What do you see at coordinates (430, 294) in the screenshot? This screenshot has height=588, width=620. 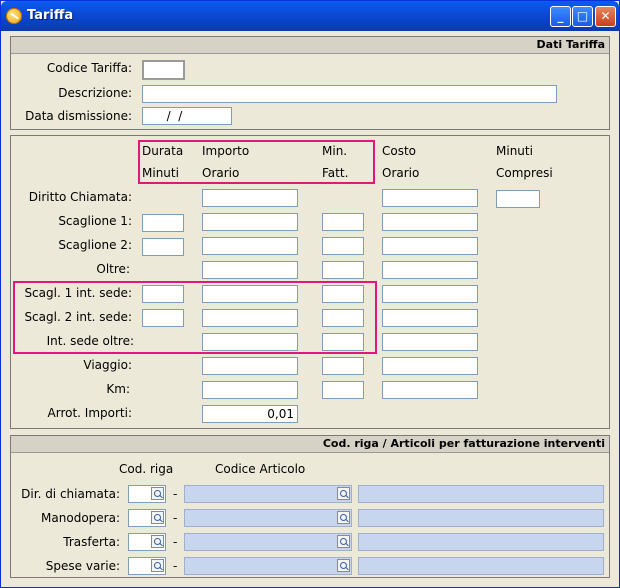 I see `scagl1-int-costo-input` at bounding box center [430, 294].